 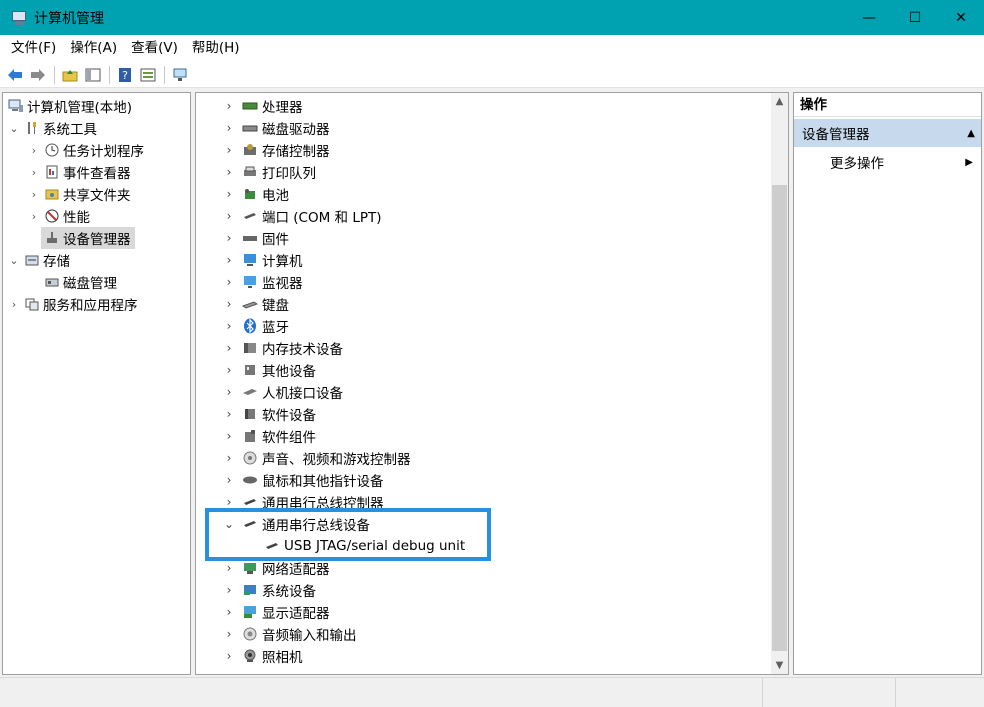 I want to click on show-hide-tree-icon, so click(x=92, y=75).